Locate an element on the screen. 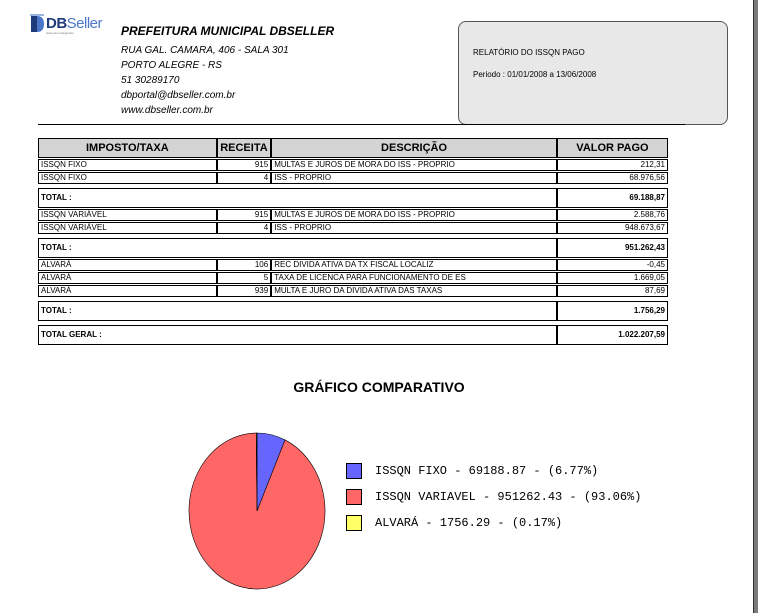 This screenshot has width=758, height=613. org-website-line: www.dbseller.com.br is located at coordinates (167, 110).